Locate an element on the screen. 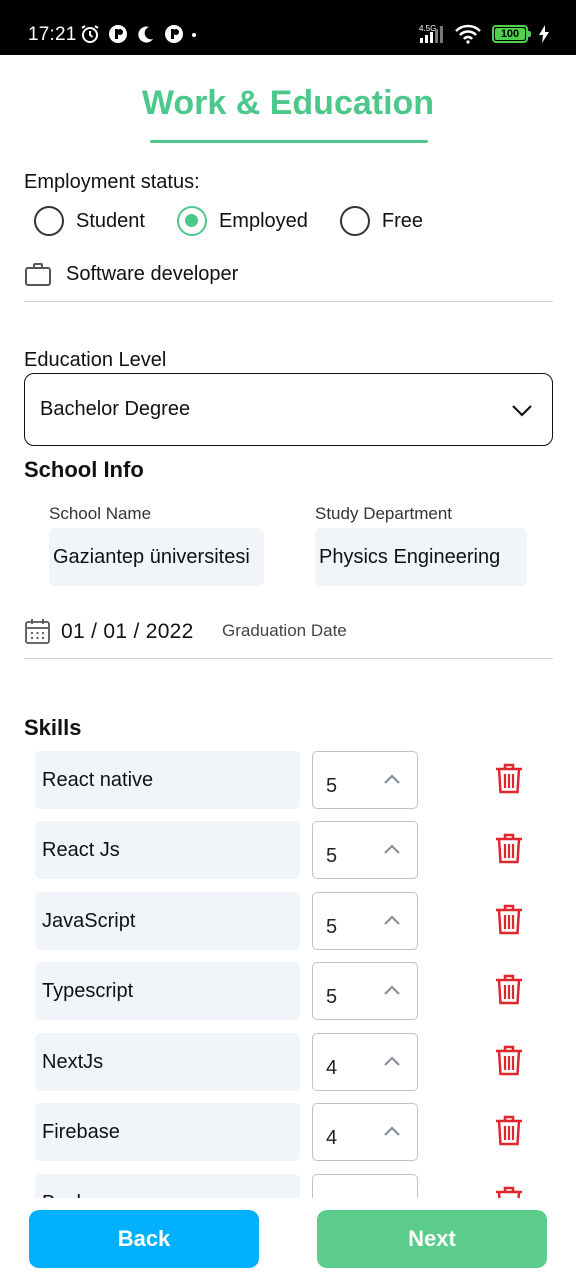 The width and height of the screenshot is (576, 1280). study-department-input: Physics Engineering is located at coordinates (421, 557).